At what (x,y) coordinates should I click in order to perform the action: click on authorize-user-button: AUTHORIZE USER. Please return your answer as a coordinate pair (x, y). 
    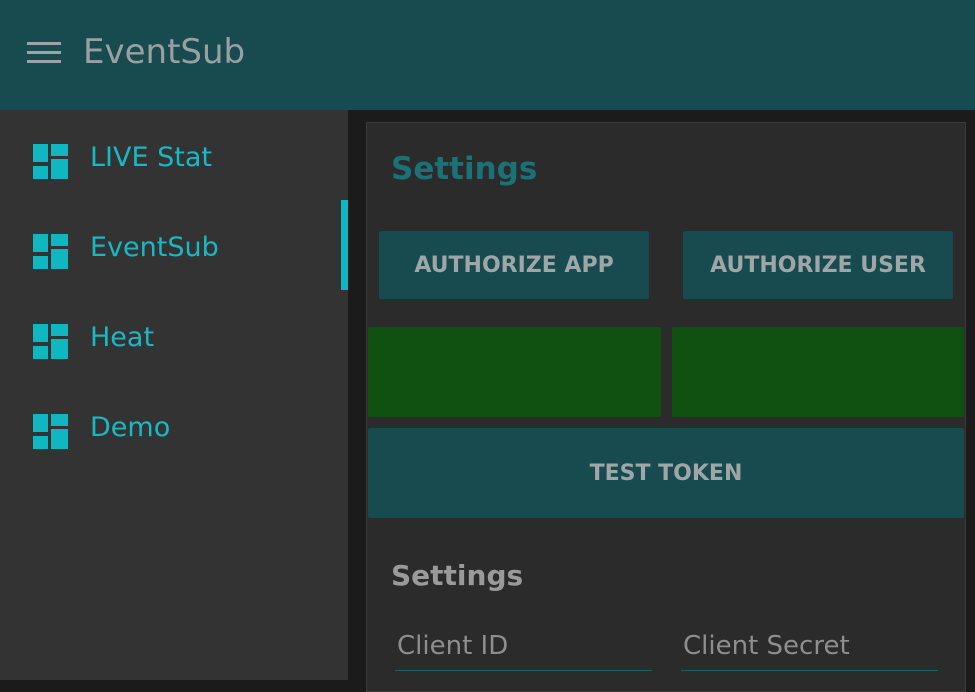
    Looking at the image, I should click on (818, 265).